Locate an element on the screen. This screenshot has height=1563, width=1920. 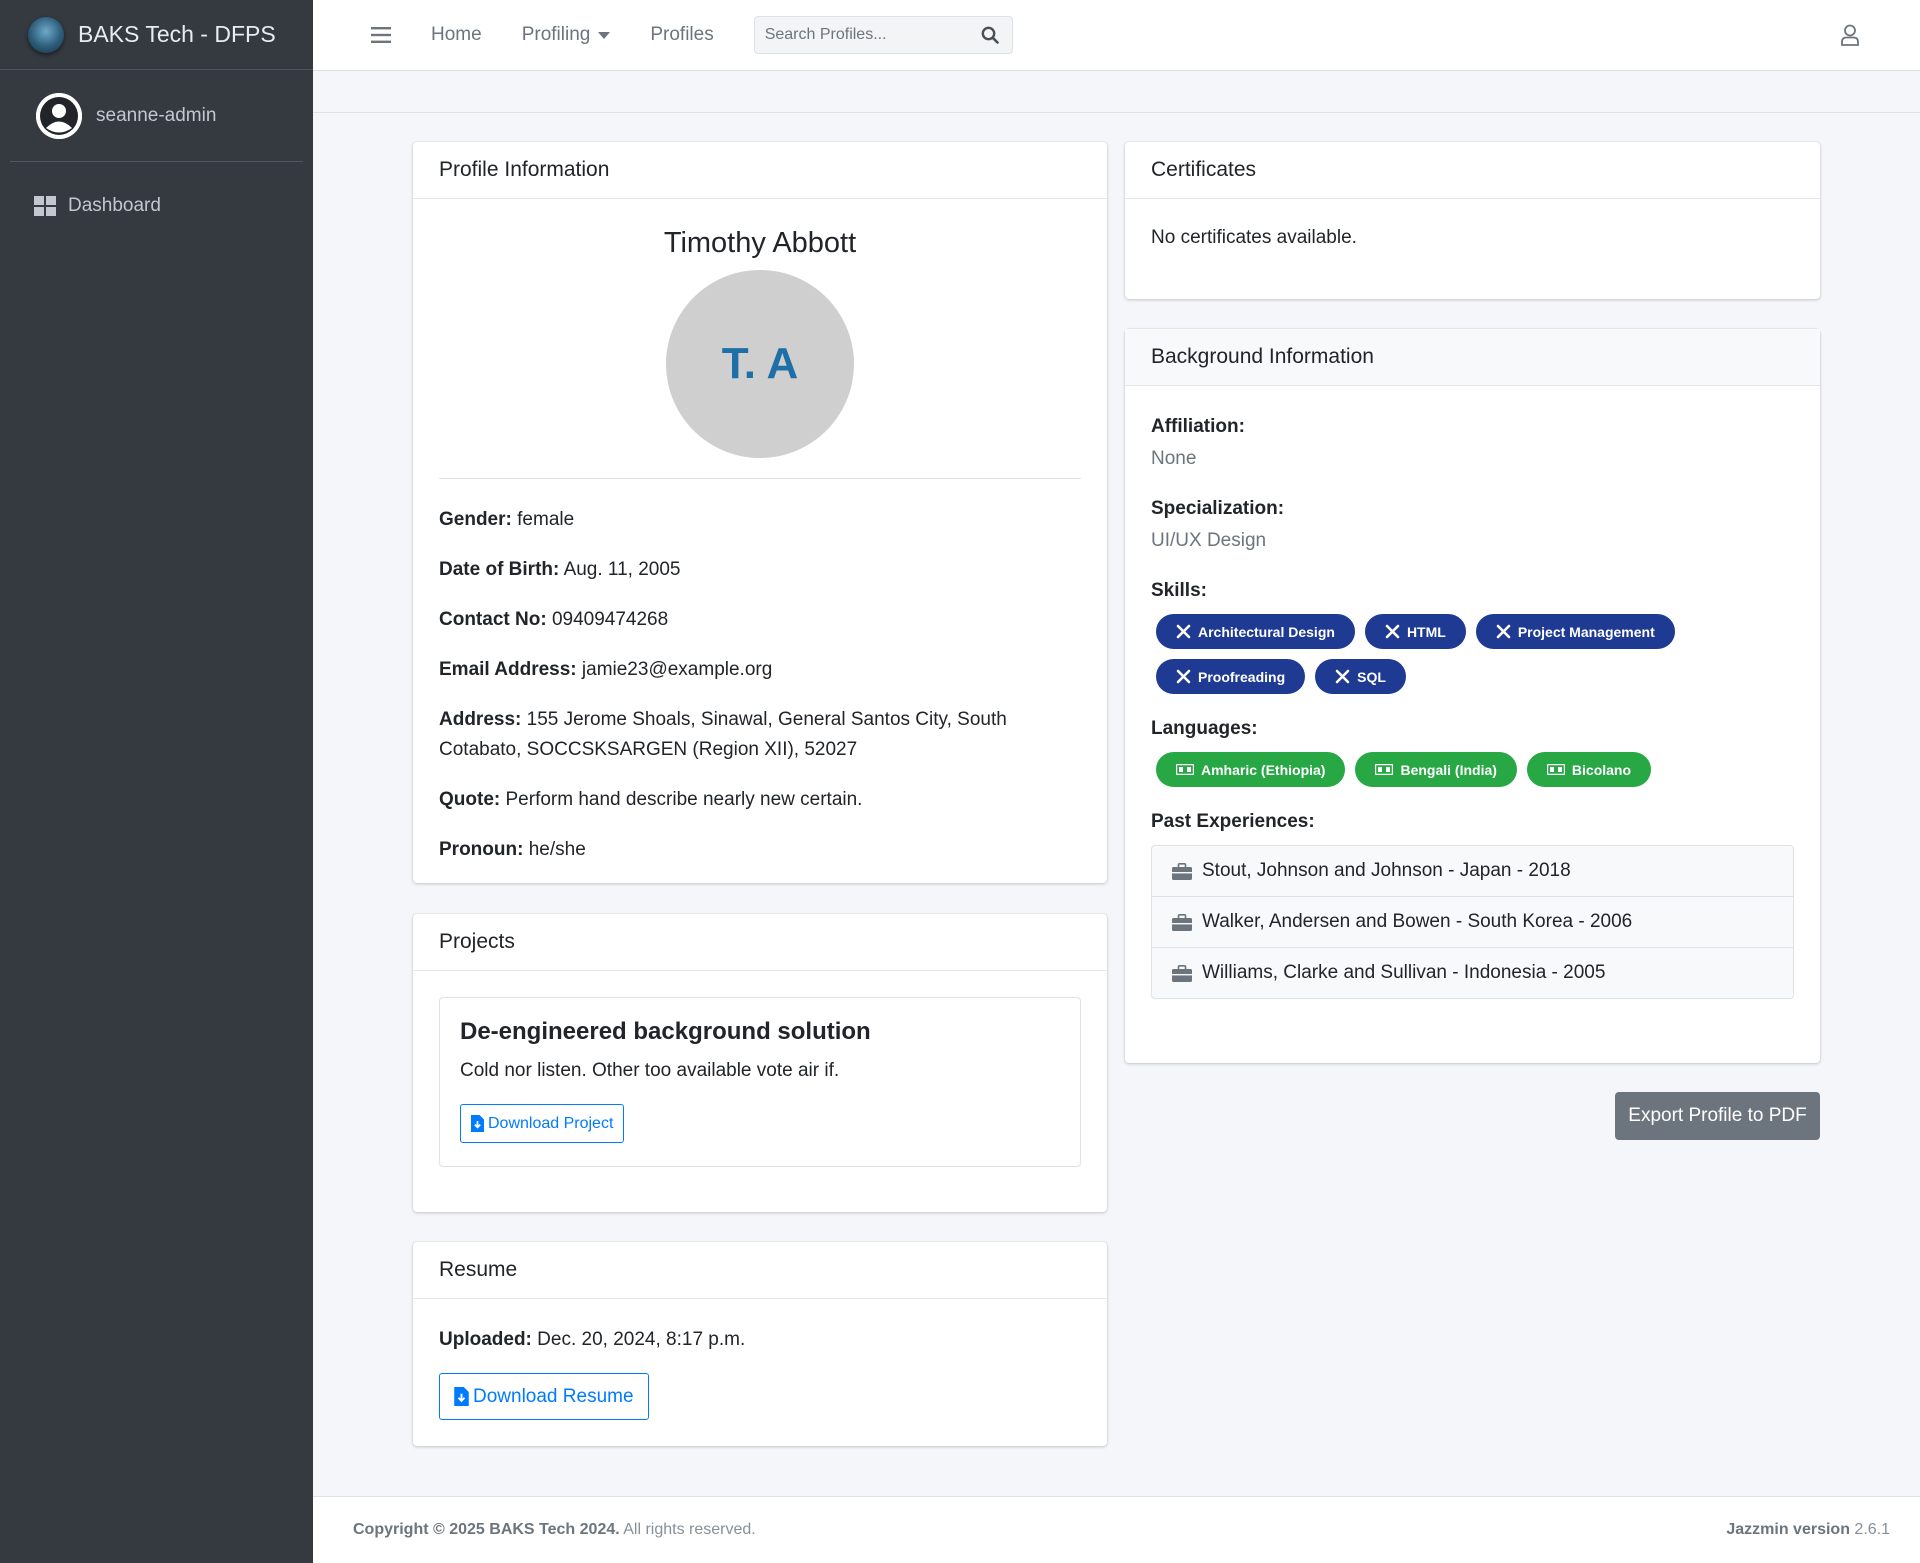
field-label: Pronoun: is located at coordinates (481, 849).